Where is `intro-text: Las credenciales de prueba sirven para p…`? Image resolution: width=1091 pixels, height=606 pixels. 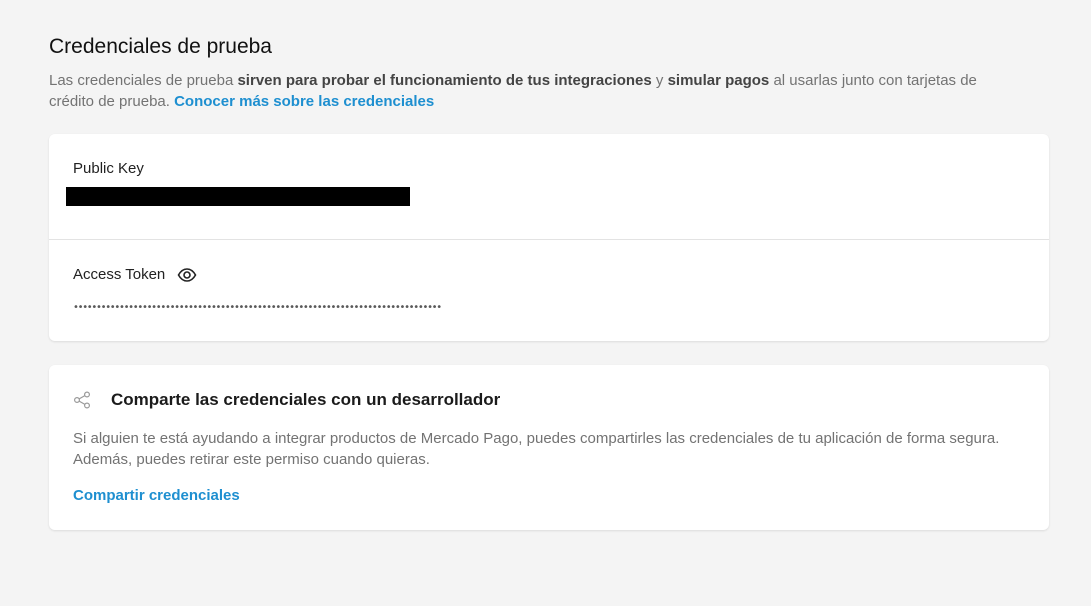 intro-text: Las credenciales de prueba sirven para p… is located at coordinates (529, 91).